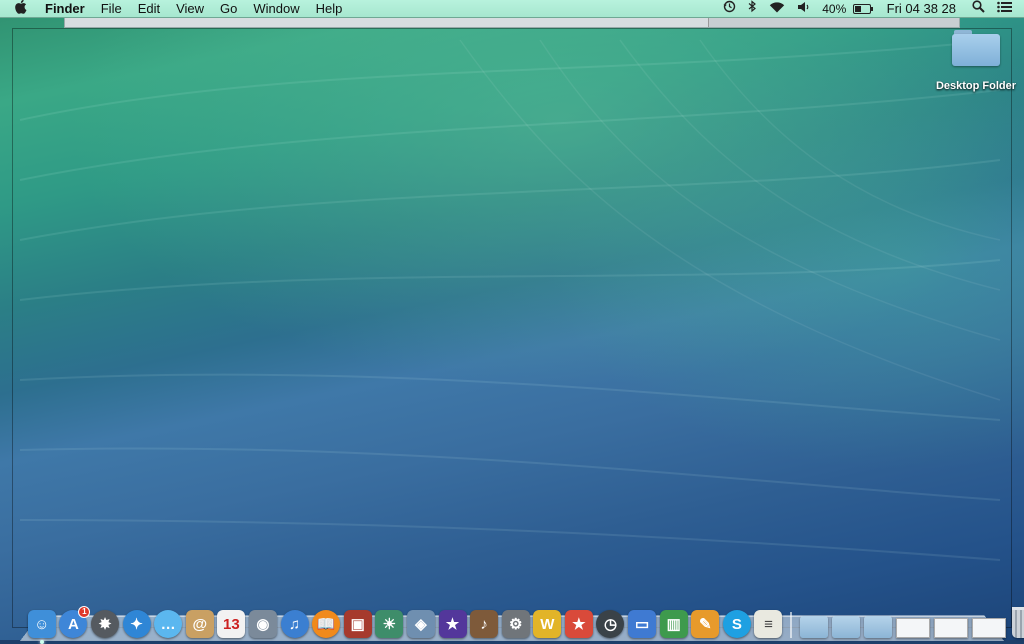 The height and width of the screenshot is (644, 1024). I want to click on time-machine-icon: ◷, so click(610, 624).